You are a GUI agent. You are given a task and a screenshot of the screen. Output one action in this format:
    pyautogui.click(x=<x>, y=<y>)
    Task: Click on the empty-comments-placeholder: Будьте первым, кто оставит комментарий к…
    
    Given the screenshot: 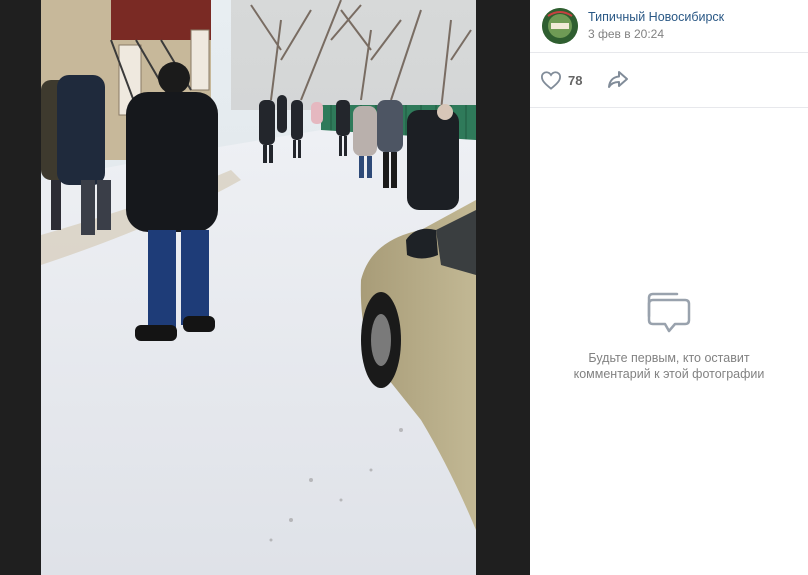 What is the action you would take?
    pyautogui.click(x=669, y=336)
    